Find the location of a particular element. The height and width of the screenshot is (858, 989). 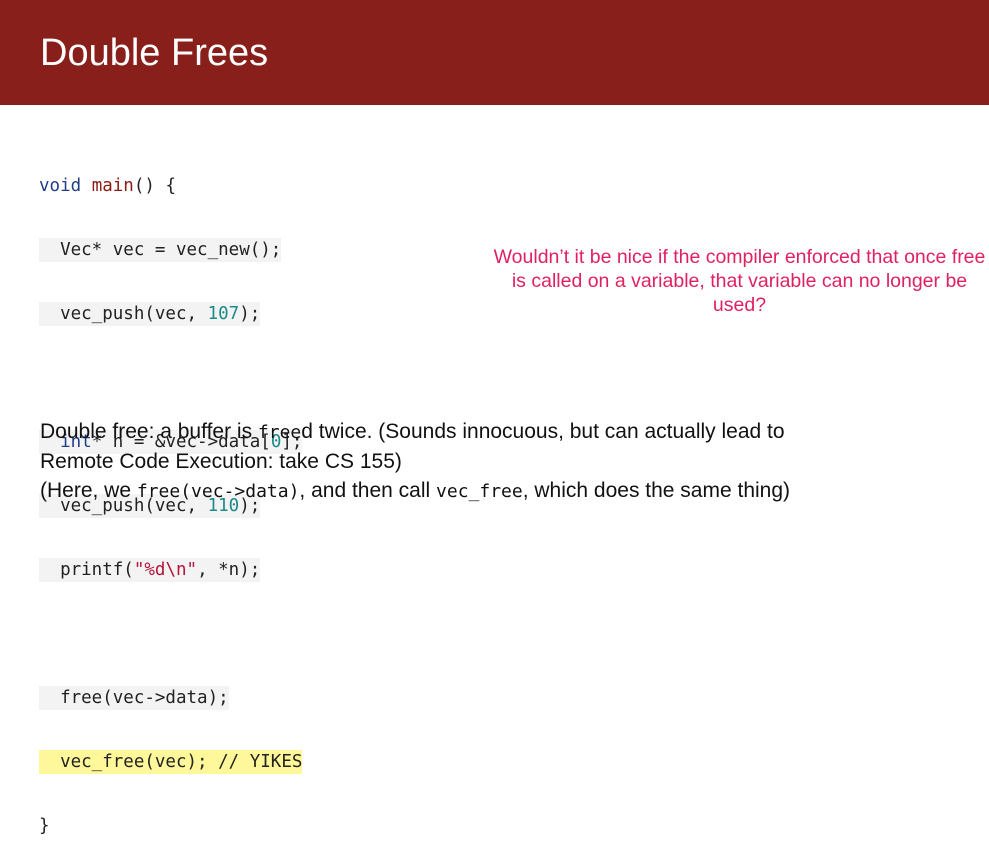

code-line: void main() { is located at coordinates (189, 186).